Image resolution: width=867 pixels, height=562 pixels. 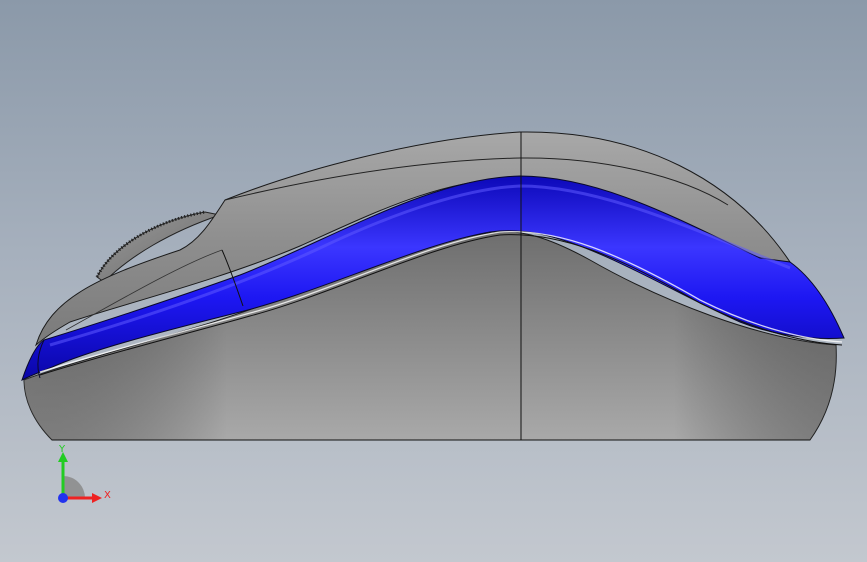 What do you see at coordinates (62, 449) in the screenshot?
I see `y-axis-label: Y` at bounding box center [62, 449].